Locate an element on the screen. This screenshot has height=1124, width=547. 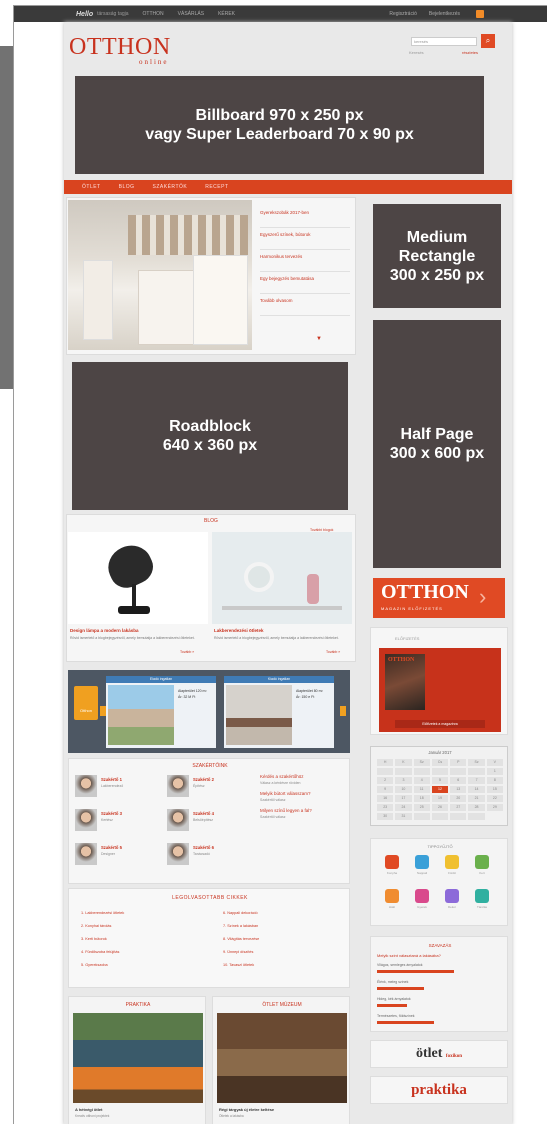
calendar-day: 15 is located at coordinates (494, 789).